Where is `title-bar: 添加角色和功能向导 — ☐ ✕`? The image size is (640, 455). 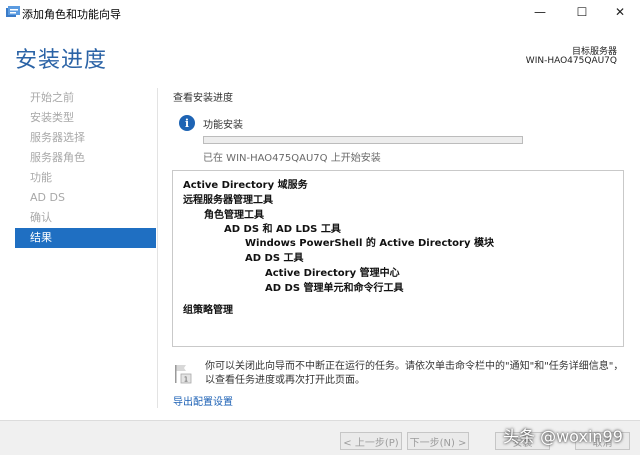
title-bar: 添加角色和功能向导 — ☐ ✕ is located at coordinates (320, 13).